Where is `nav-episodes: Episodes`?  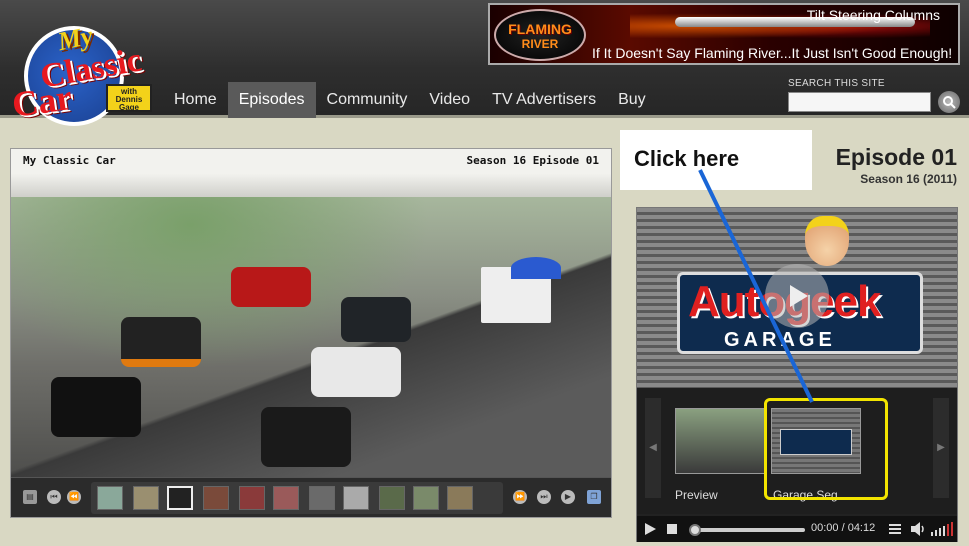
nav-episodes: Episodes is located at coordinates (271, 100).